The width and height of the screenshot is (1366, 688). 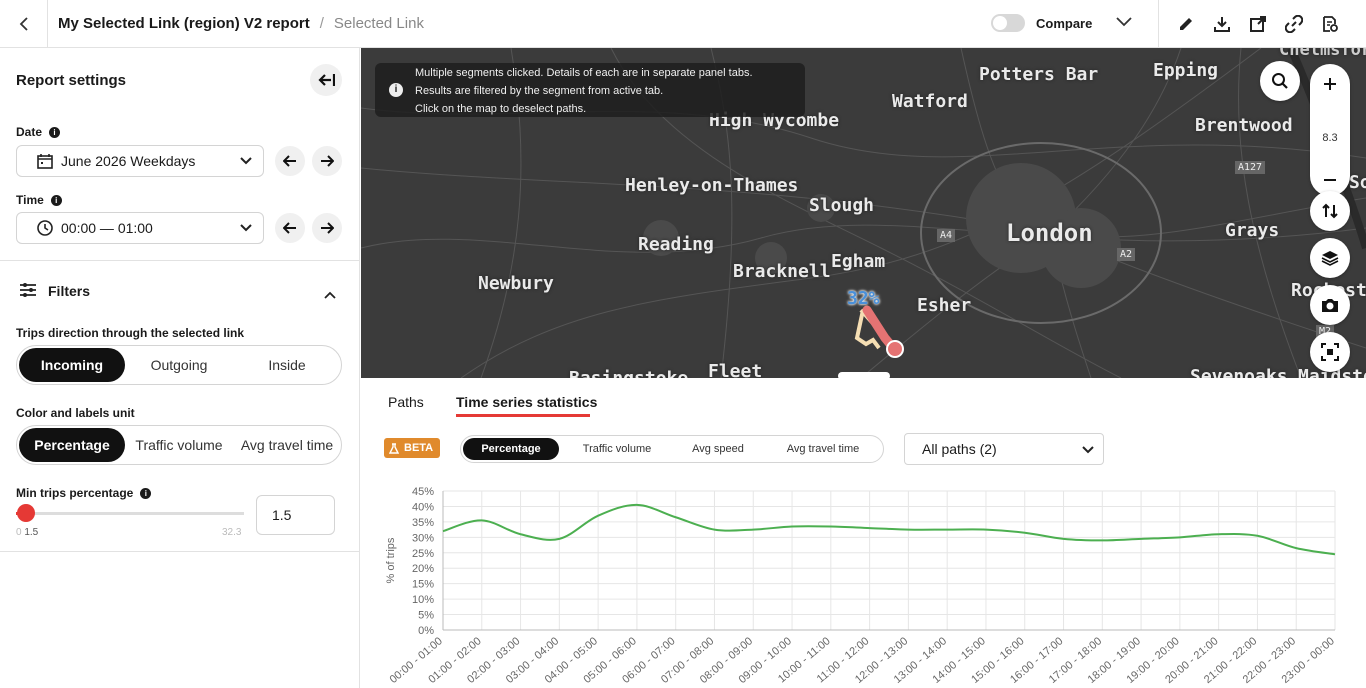 I want to click on y-axis-label: % of trips, so click(x=391, y=560).